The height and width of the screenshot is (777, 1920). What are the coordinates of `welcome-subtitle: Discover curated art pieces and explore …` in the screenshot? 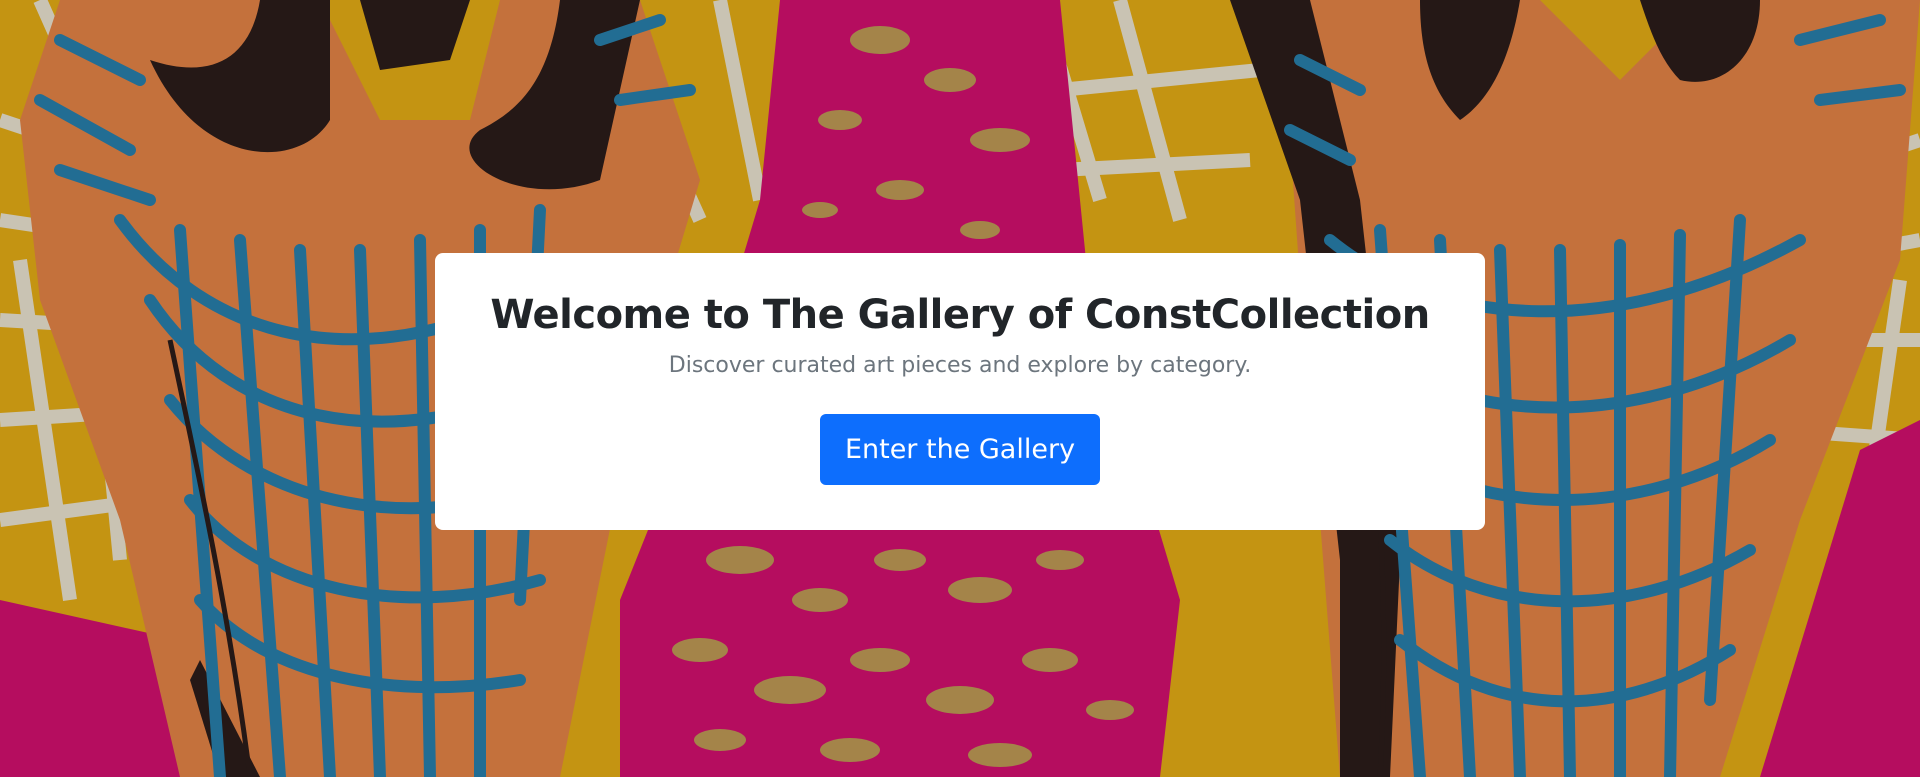 It's located at (960, 365).